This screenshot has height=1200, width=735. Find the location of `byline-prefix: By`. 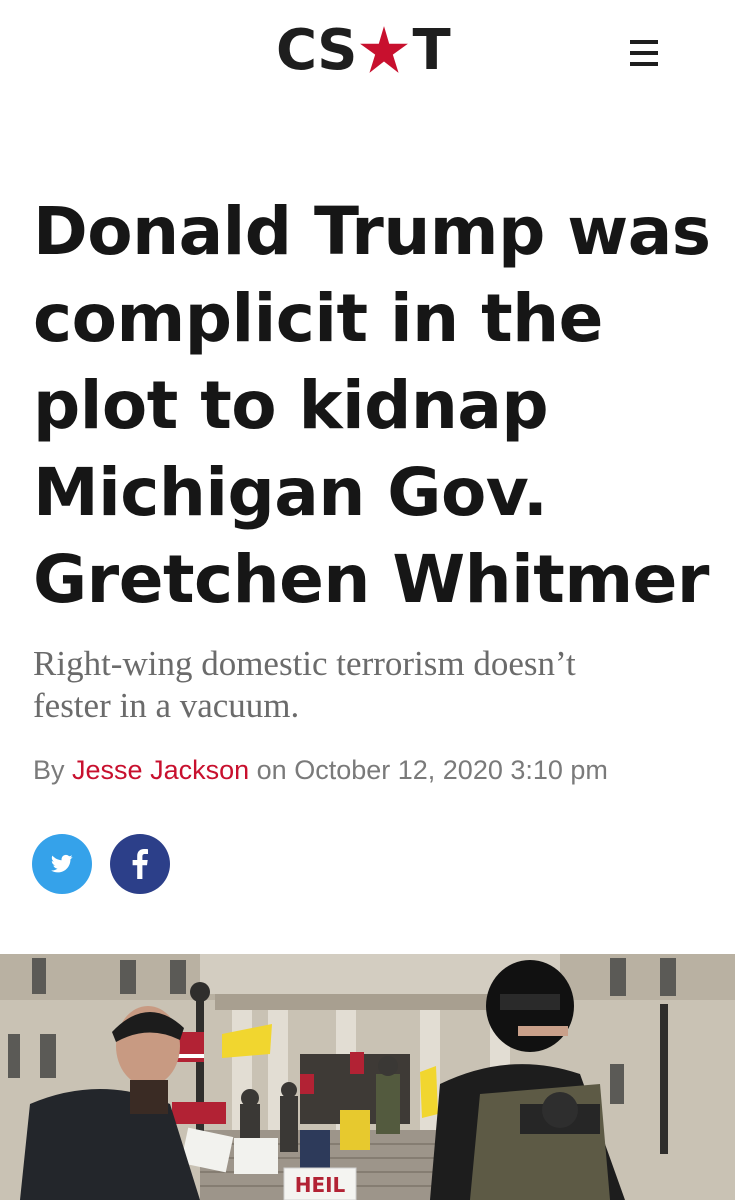

byline-prefix: By is located at coordinates (49, 770).